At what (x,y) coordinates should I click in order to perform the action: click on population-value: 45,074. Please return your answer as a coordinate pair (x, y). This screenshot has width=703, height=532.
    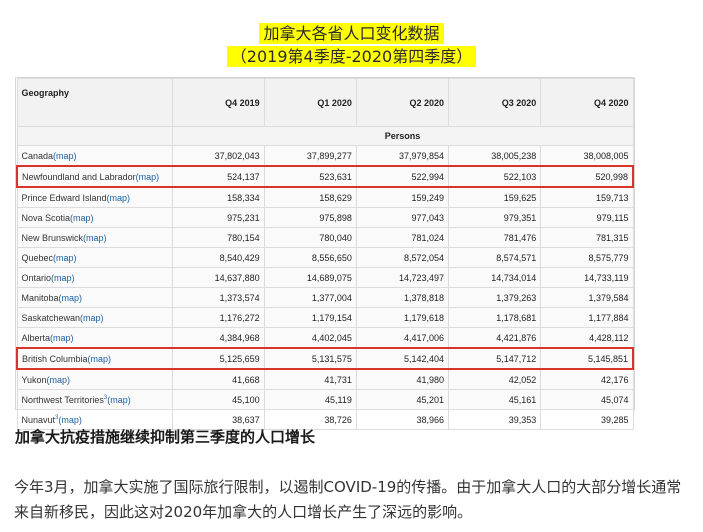
    Looking at the image, I should click on (587, 399).